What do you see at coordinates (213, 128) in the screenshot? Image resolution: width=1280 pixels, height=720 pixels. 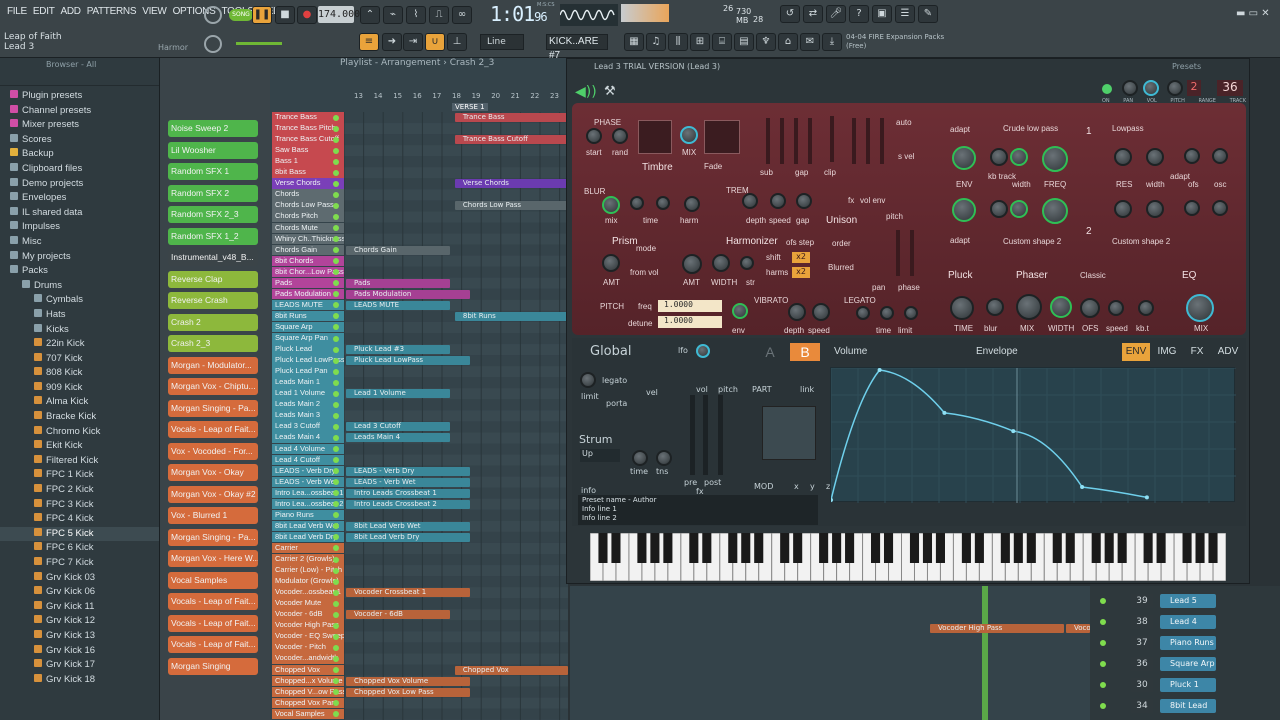 I see `channel-button: Noise Sweep 2` at bounding box center [213, 128].